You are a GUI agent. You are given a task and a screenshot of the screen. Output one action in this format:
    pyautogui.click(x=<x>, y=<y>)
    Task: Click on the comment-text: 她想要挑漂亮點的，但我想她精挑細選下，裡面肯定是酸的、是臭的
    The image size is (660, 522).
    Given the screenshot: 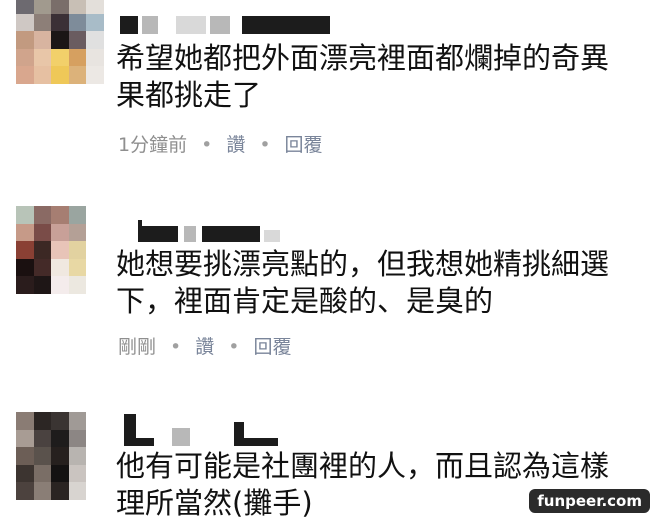 What is the action you would take?
    pyautogui.click(x=363, y=282)
    